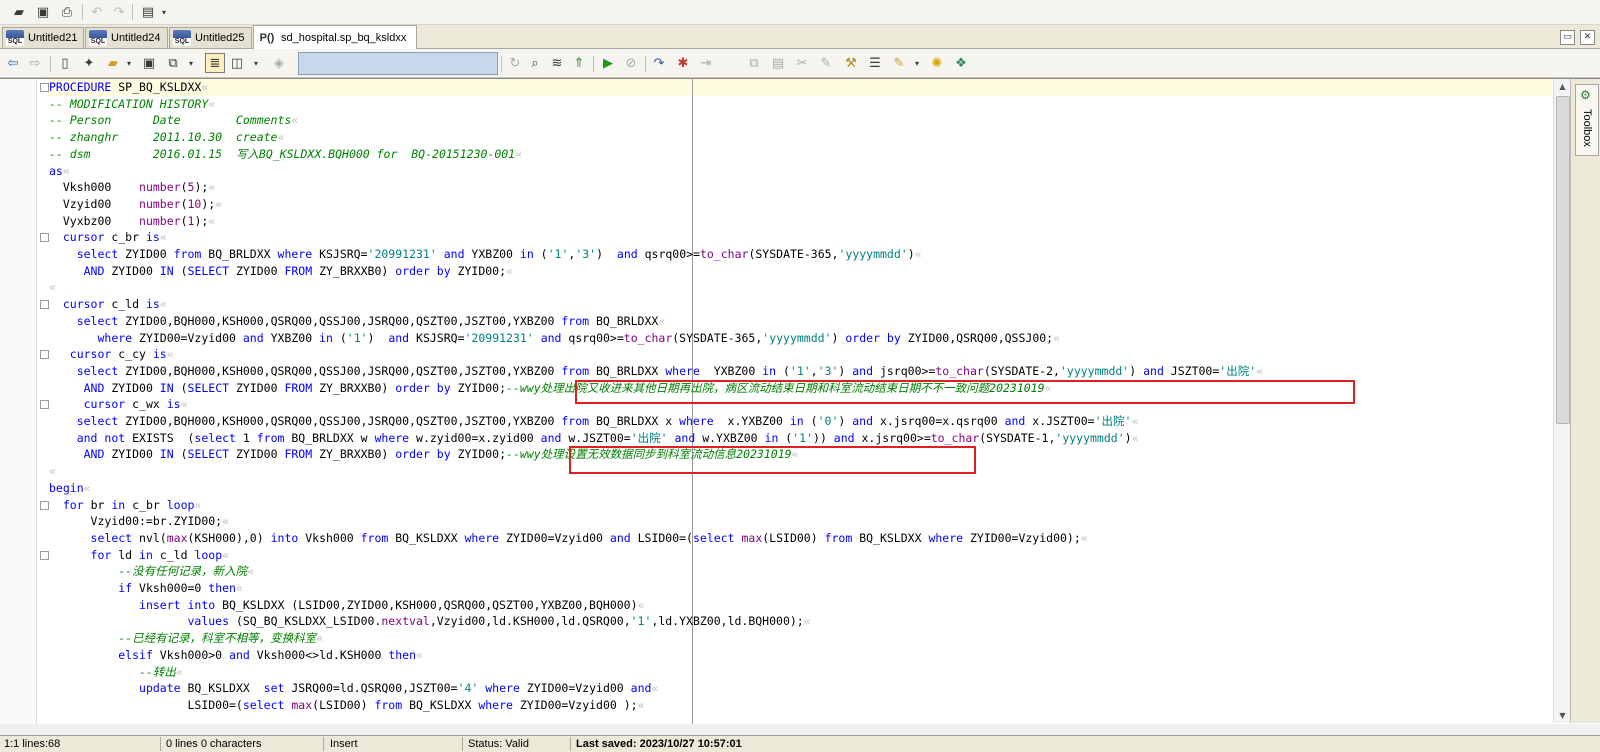 The height and width of the screenshot is (752, 1600). Describe the element at coordinates (139, 555) in the screenshot. I see `code-line: for ld in c_ld loop«` at that location.